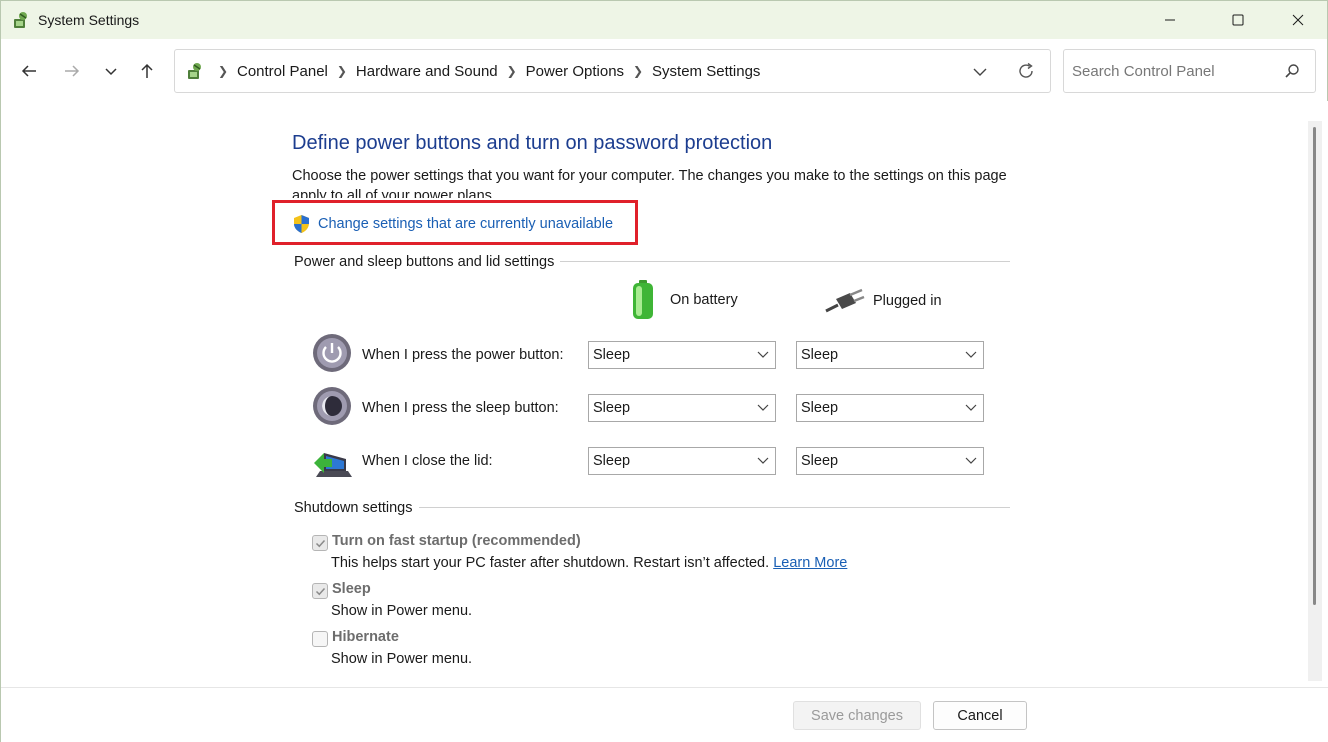  I want to click on power-button-label: When I press the power button:, so click(463, 355).